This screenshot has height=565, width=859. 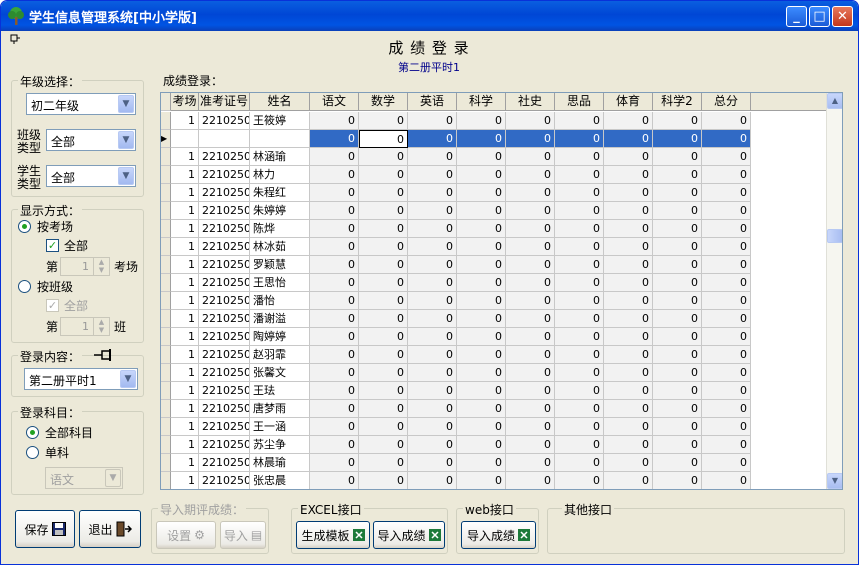 I want to click on by-room-radio, so click(x=24, y=226).